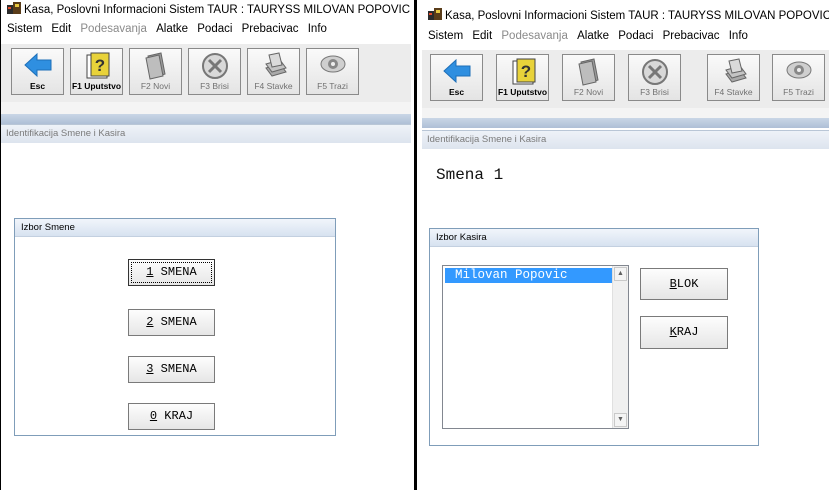 The height and width of the screenshot is (490, 829). Describe the element at coordinates (171, 322) in the screenshot. I see `shift-2-button: 2 SMENA` at that location.